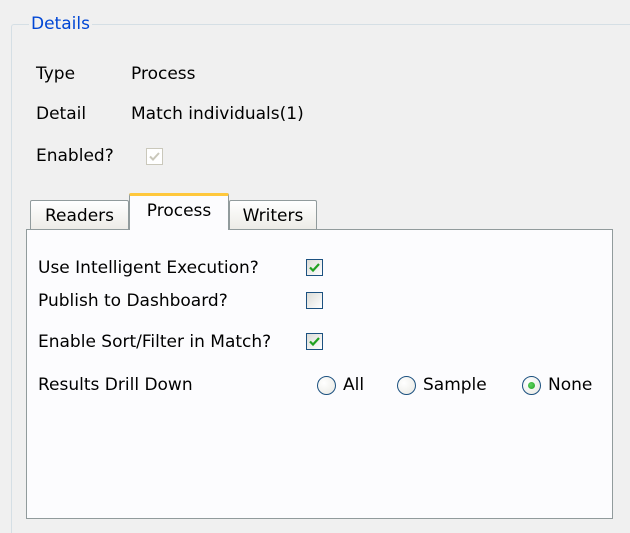 This screenshot has width=630, height=533. Describe the element at coordinates (455, 385) in the screenshot. I see `drill-down-option-sample: Sample` at that location.